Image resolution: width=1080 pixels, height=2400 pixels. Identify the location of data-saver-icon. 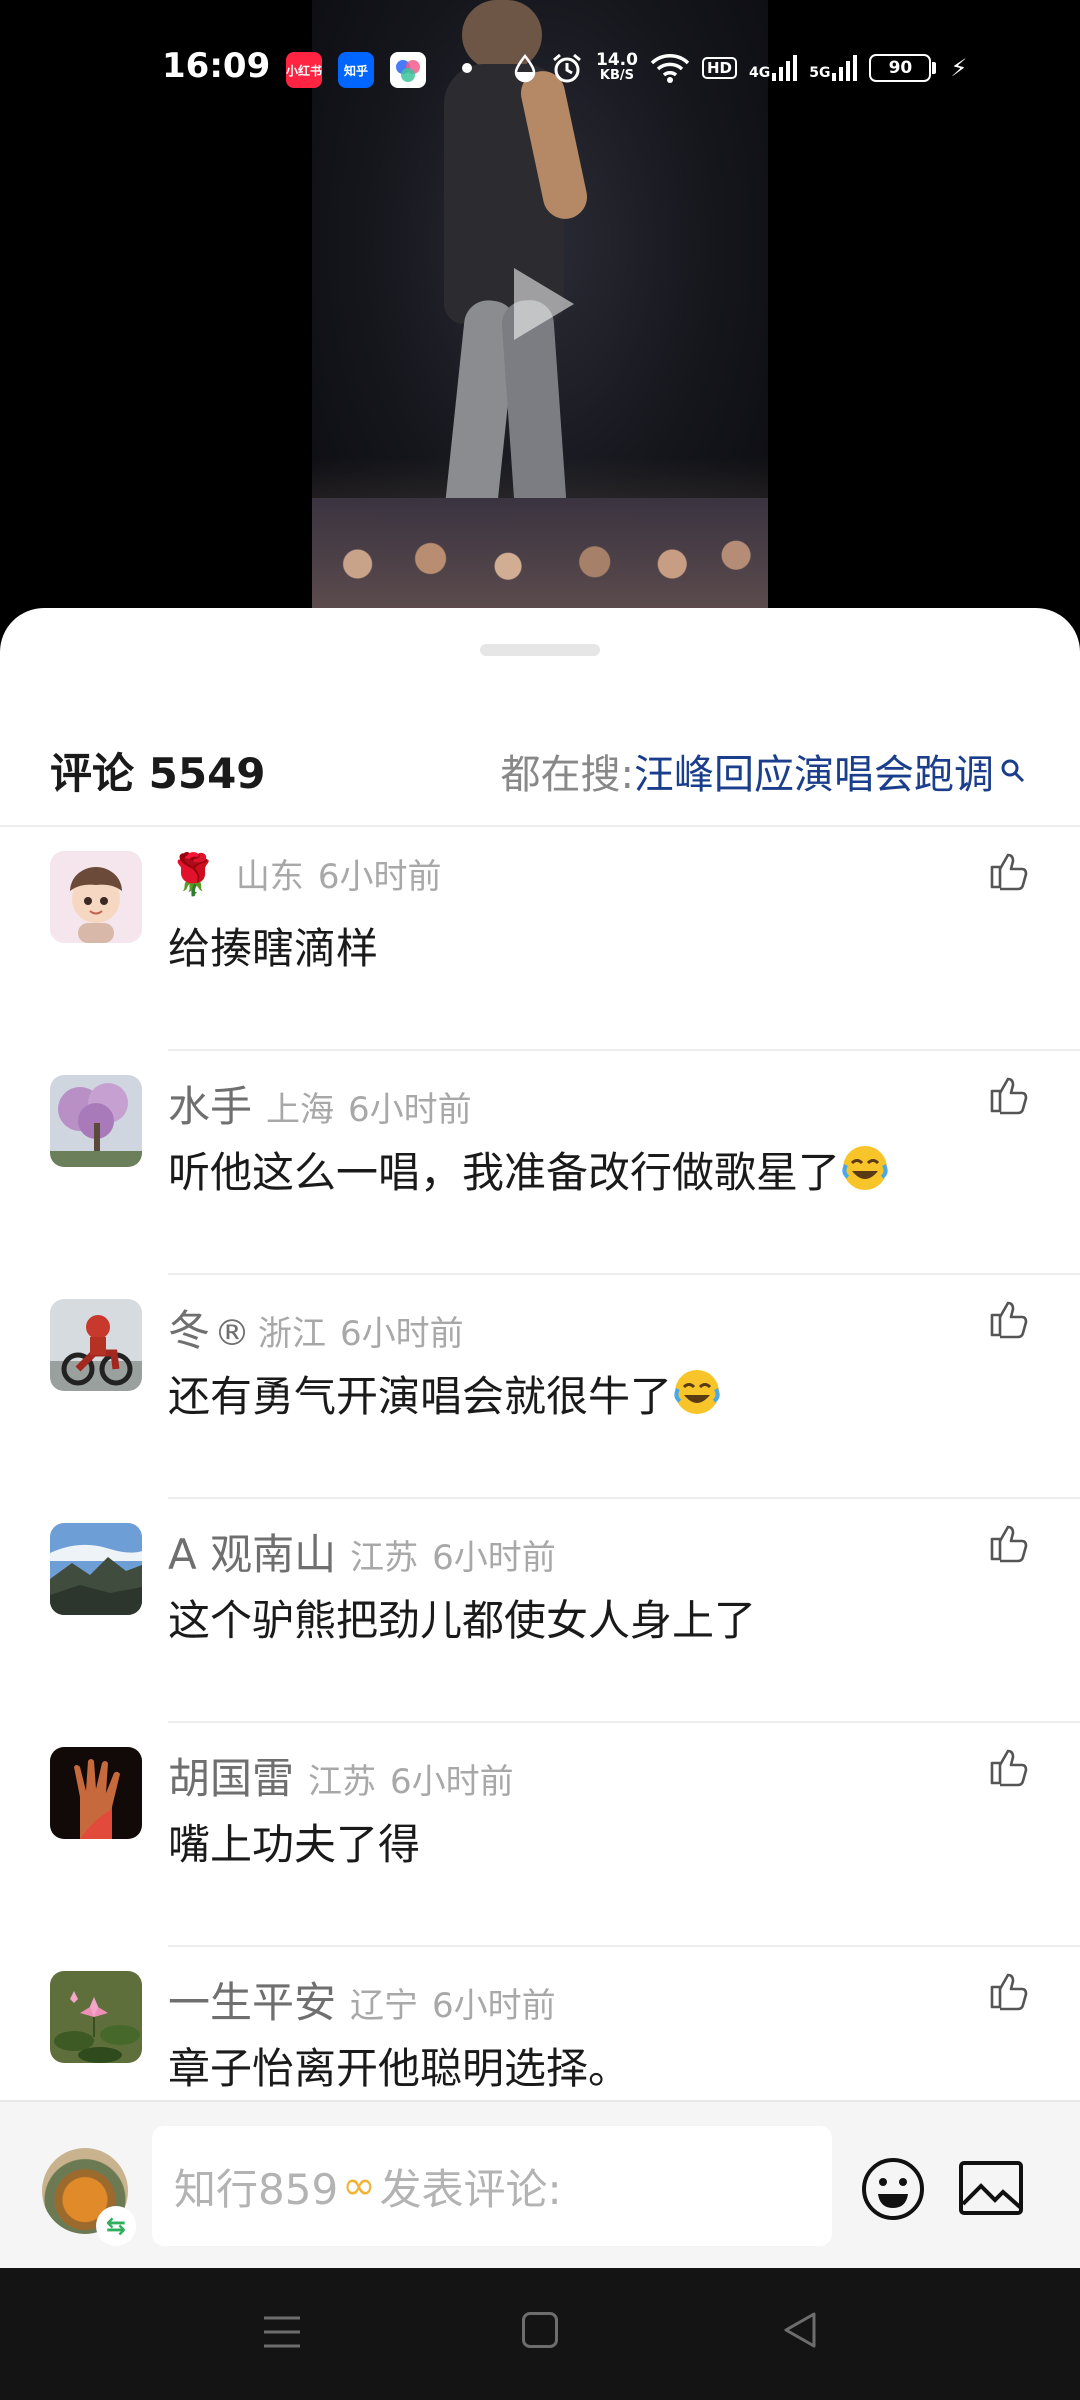
(525, 68).